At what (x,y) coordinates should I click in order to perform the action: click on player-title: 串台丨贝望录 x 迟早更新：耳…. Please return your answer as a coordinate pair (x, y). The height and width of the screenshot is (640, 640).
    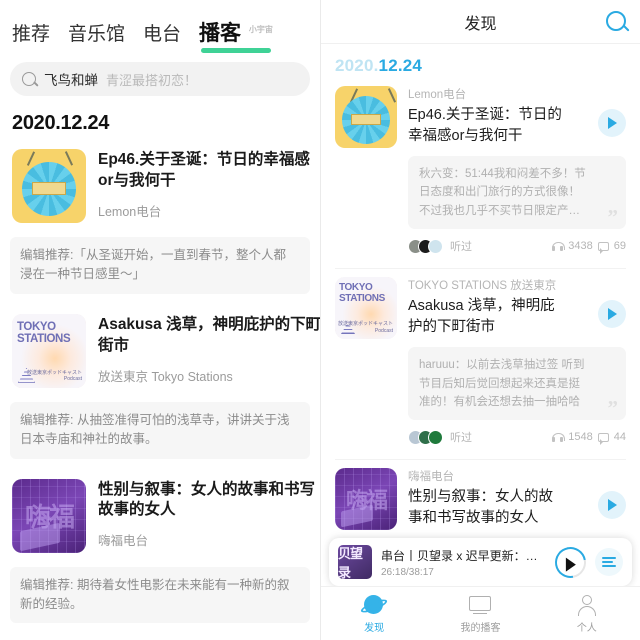
    Looking at the image, I should click on (463, 555).